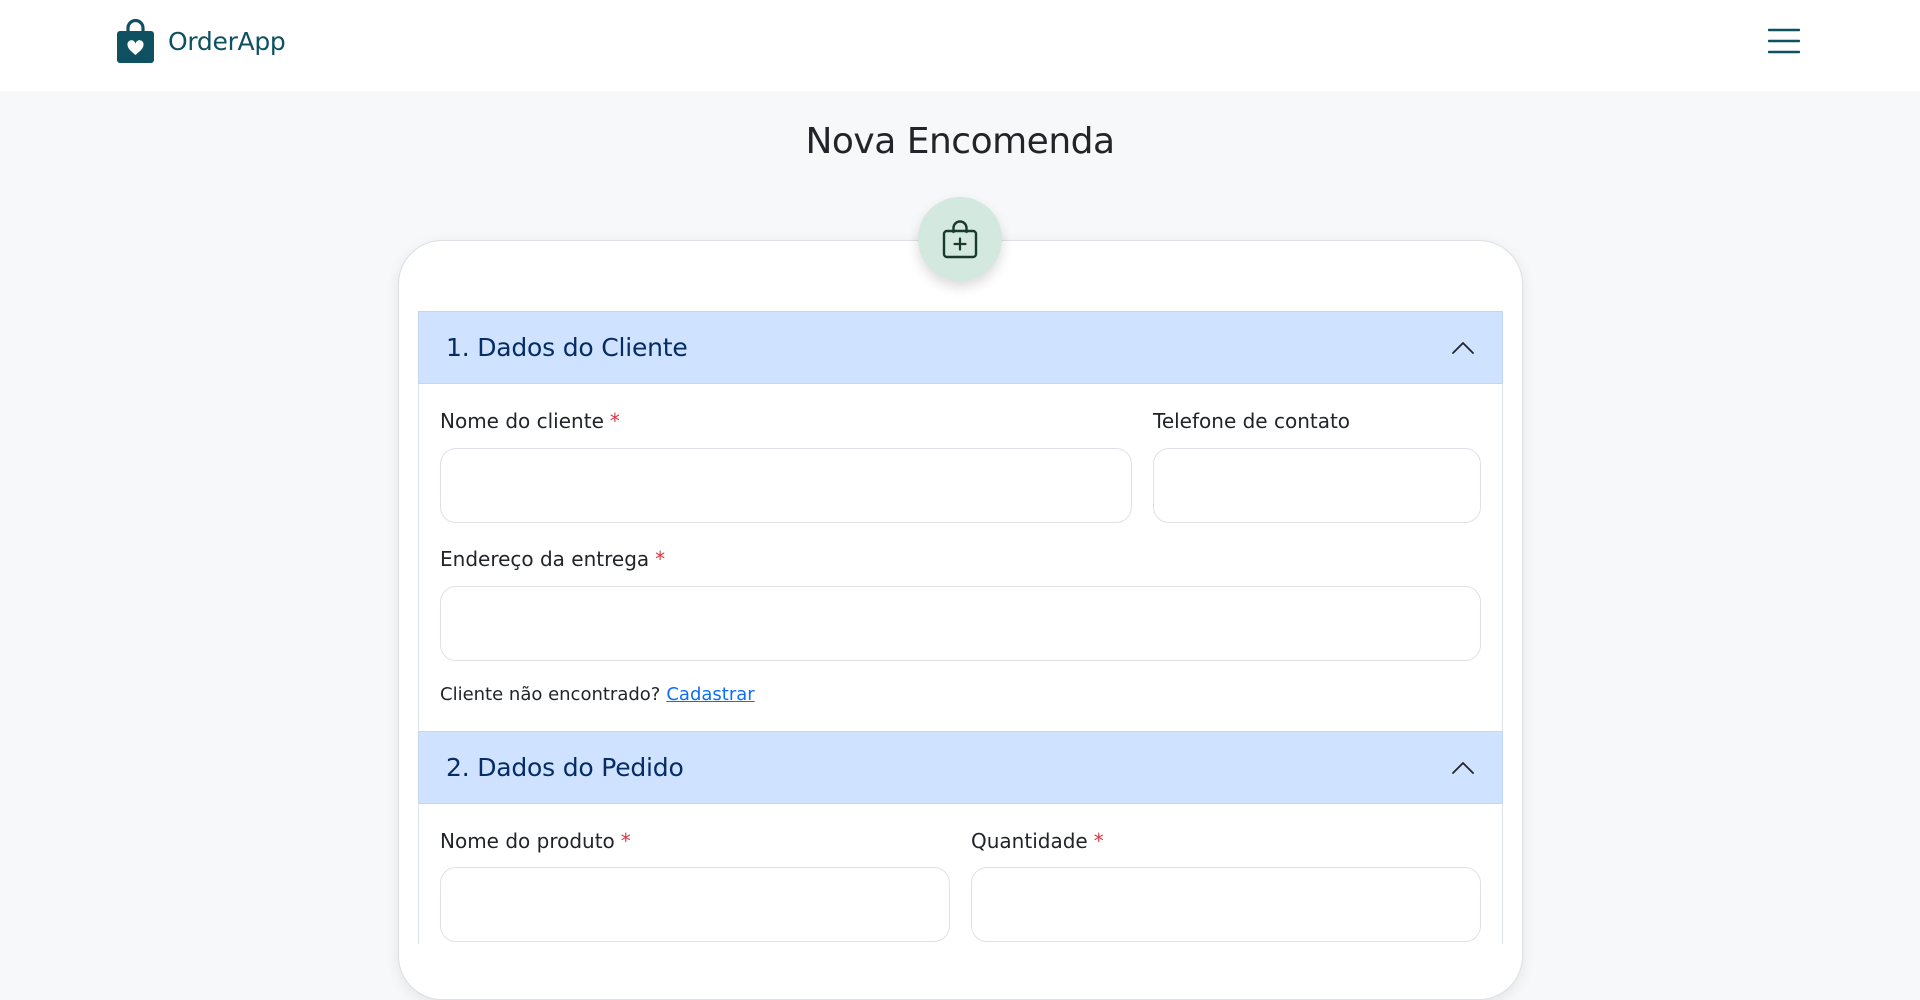  What do you see at coordinates (960, 141) in the screenshot?
I see `page-title: Nova Encomenda` at bounding box center [960, 141].